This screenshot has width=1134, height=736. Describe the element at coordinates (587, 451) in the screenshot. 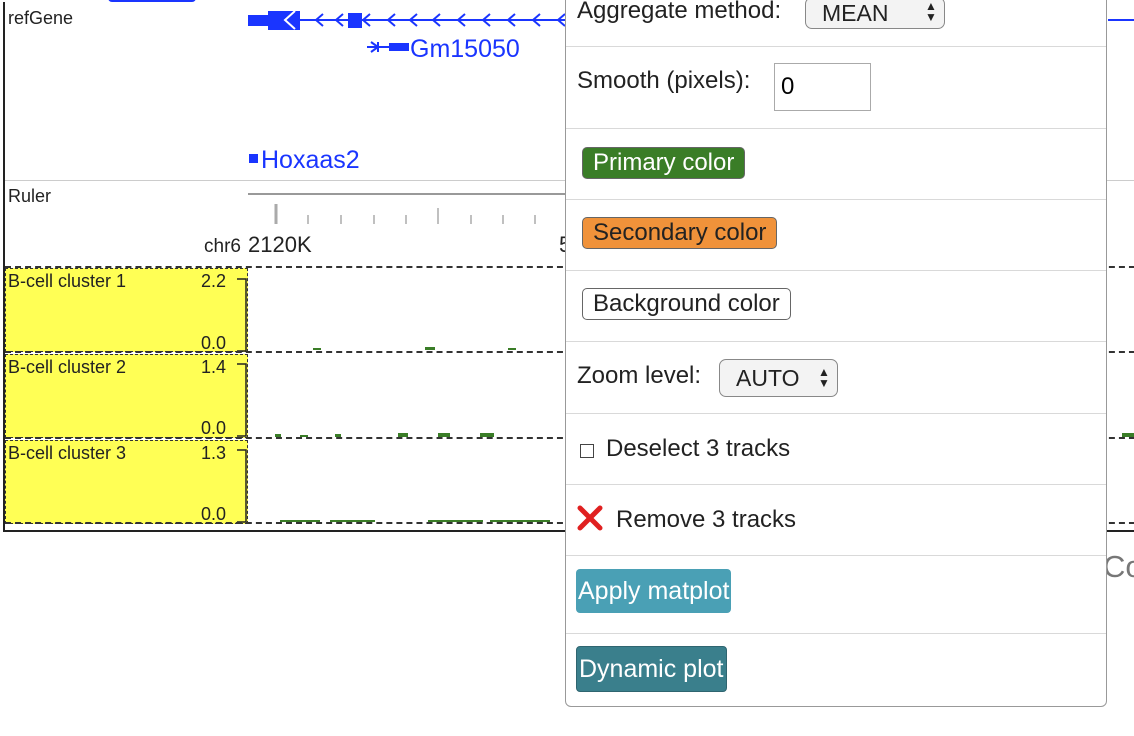

I see `checkbox-icon` at that location.